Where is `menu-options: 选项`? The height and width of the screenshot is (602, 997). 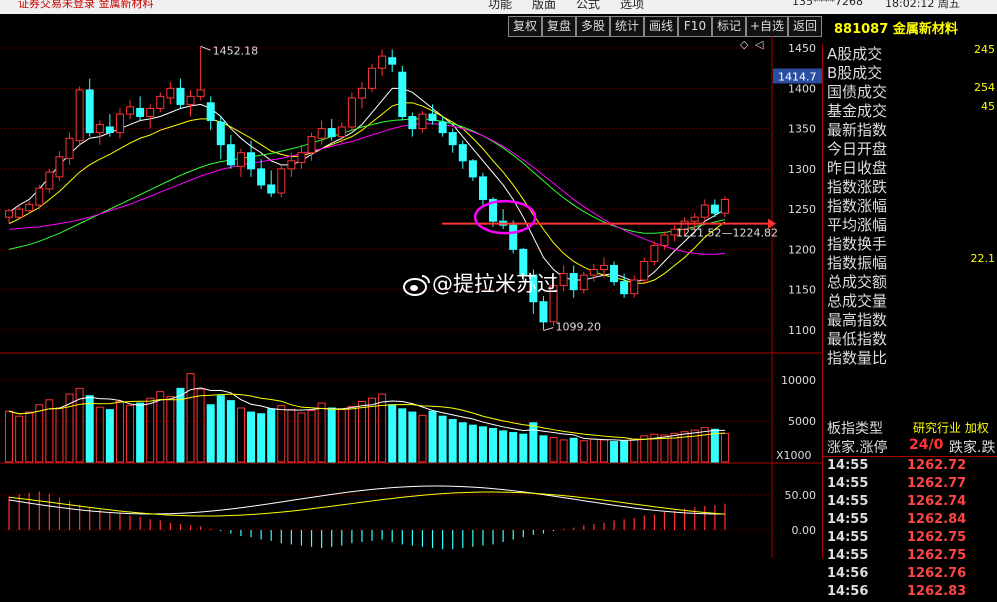
menu-options: 选项 is located at coordinates (632, 6).